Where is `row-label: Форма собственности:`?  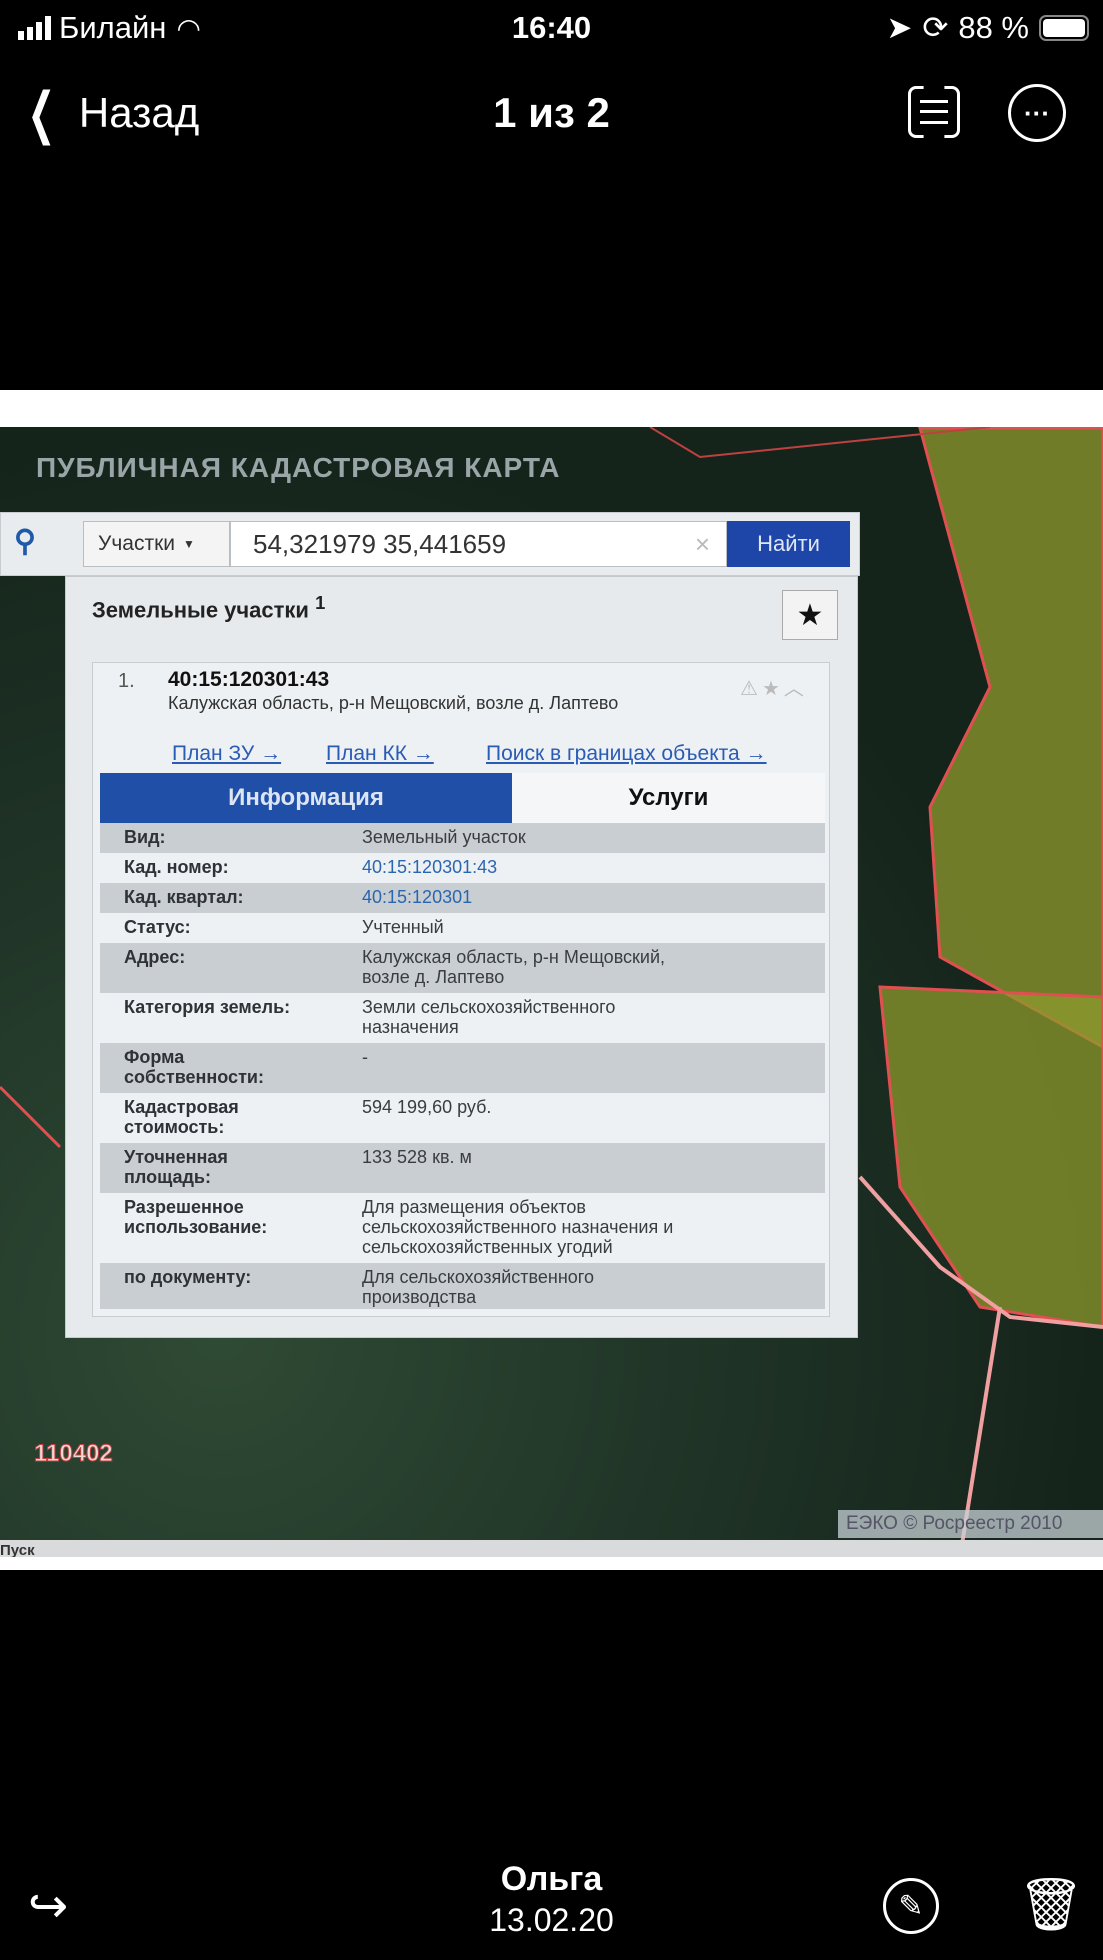
row-label: Форма собственности: is located at coordinates (194, 1067).